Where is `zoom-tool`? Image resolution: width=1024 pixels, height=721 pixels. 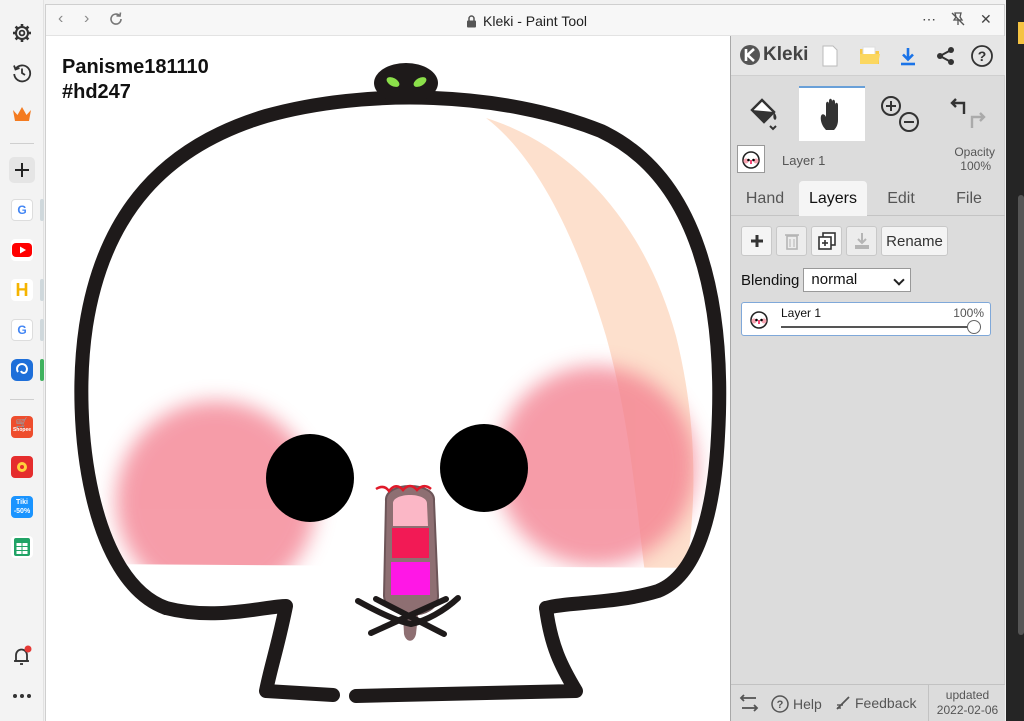 zoom-tool is located at coordinates (900, 113).